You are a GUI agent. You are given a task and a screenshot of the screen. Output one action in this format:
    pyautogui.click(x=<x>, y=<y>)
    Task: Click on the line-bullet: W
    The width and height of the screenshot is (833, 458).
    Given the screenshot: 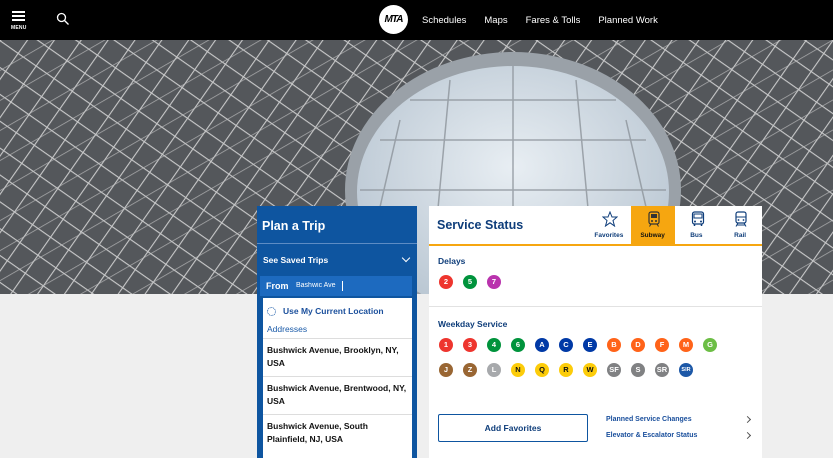 What is the action you would take?
    pyautogui.click(x=590, y=370)
    